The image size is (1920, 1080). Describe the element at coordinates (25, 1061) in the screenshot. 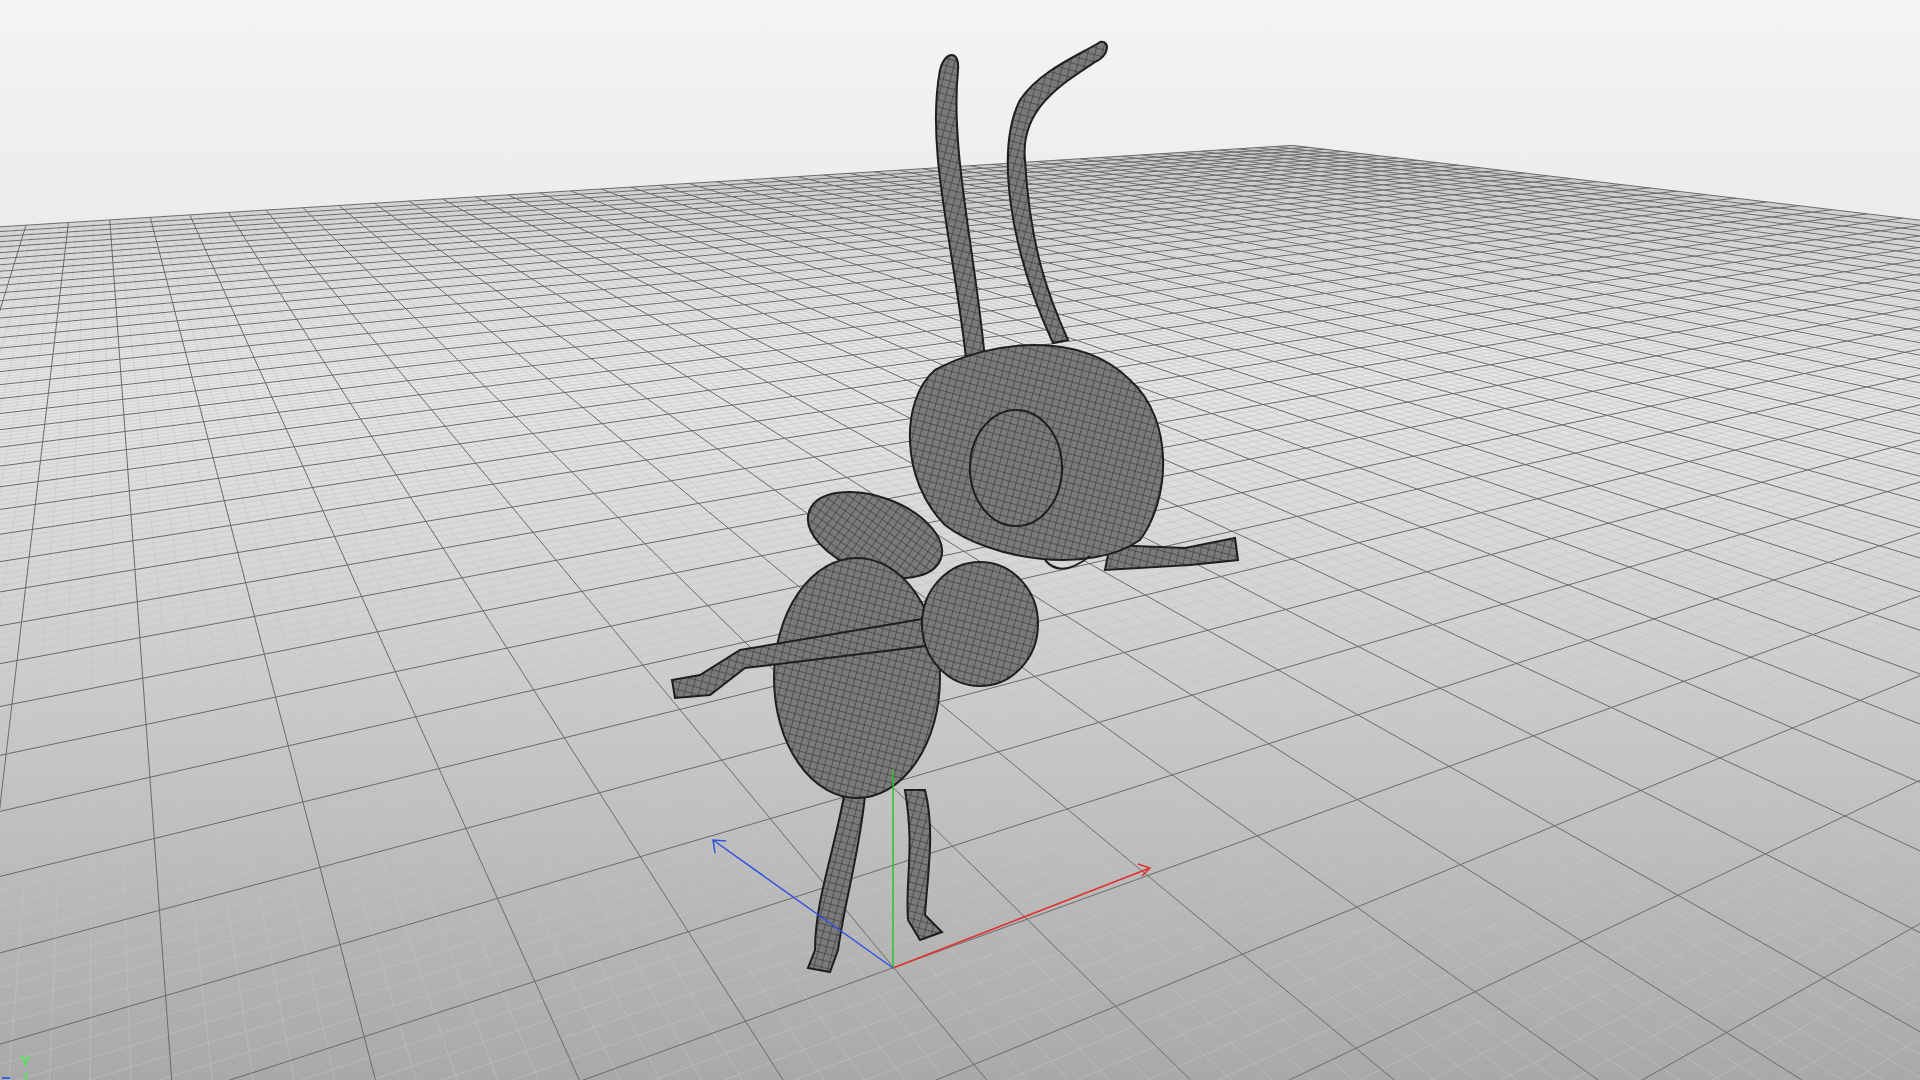

I see `axis-label: Y` at that location.